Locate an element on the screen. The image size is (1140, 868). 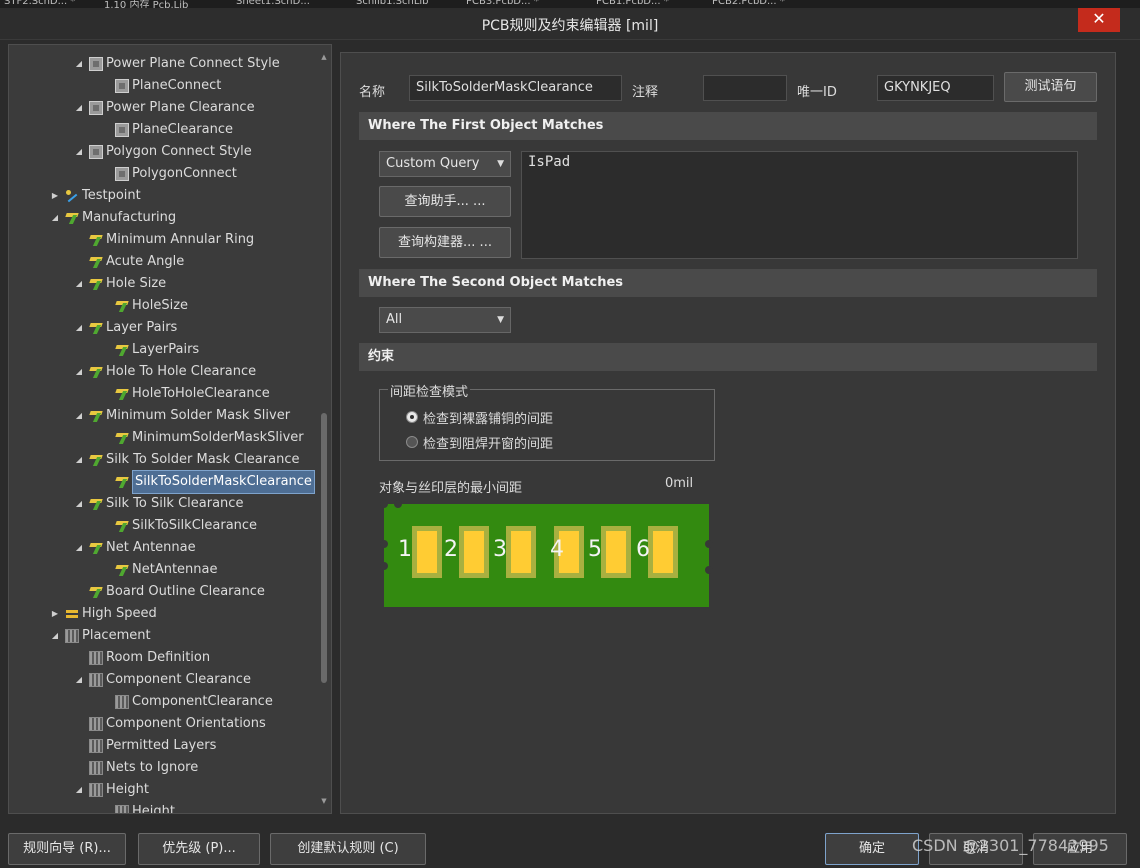
tree-item-selected: SilkToSolderMaskClearance is located at coordinates (215, 482).